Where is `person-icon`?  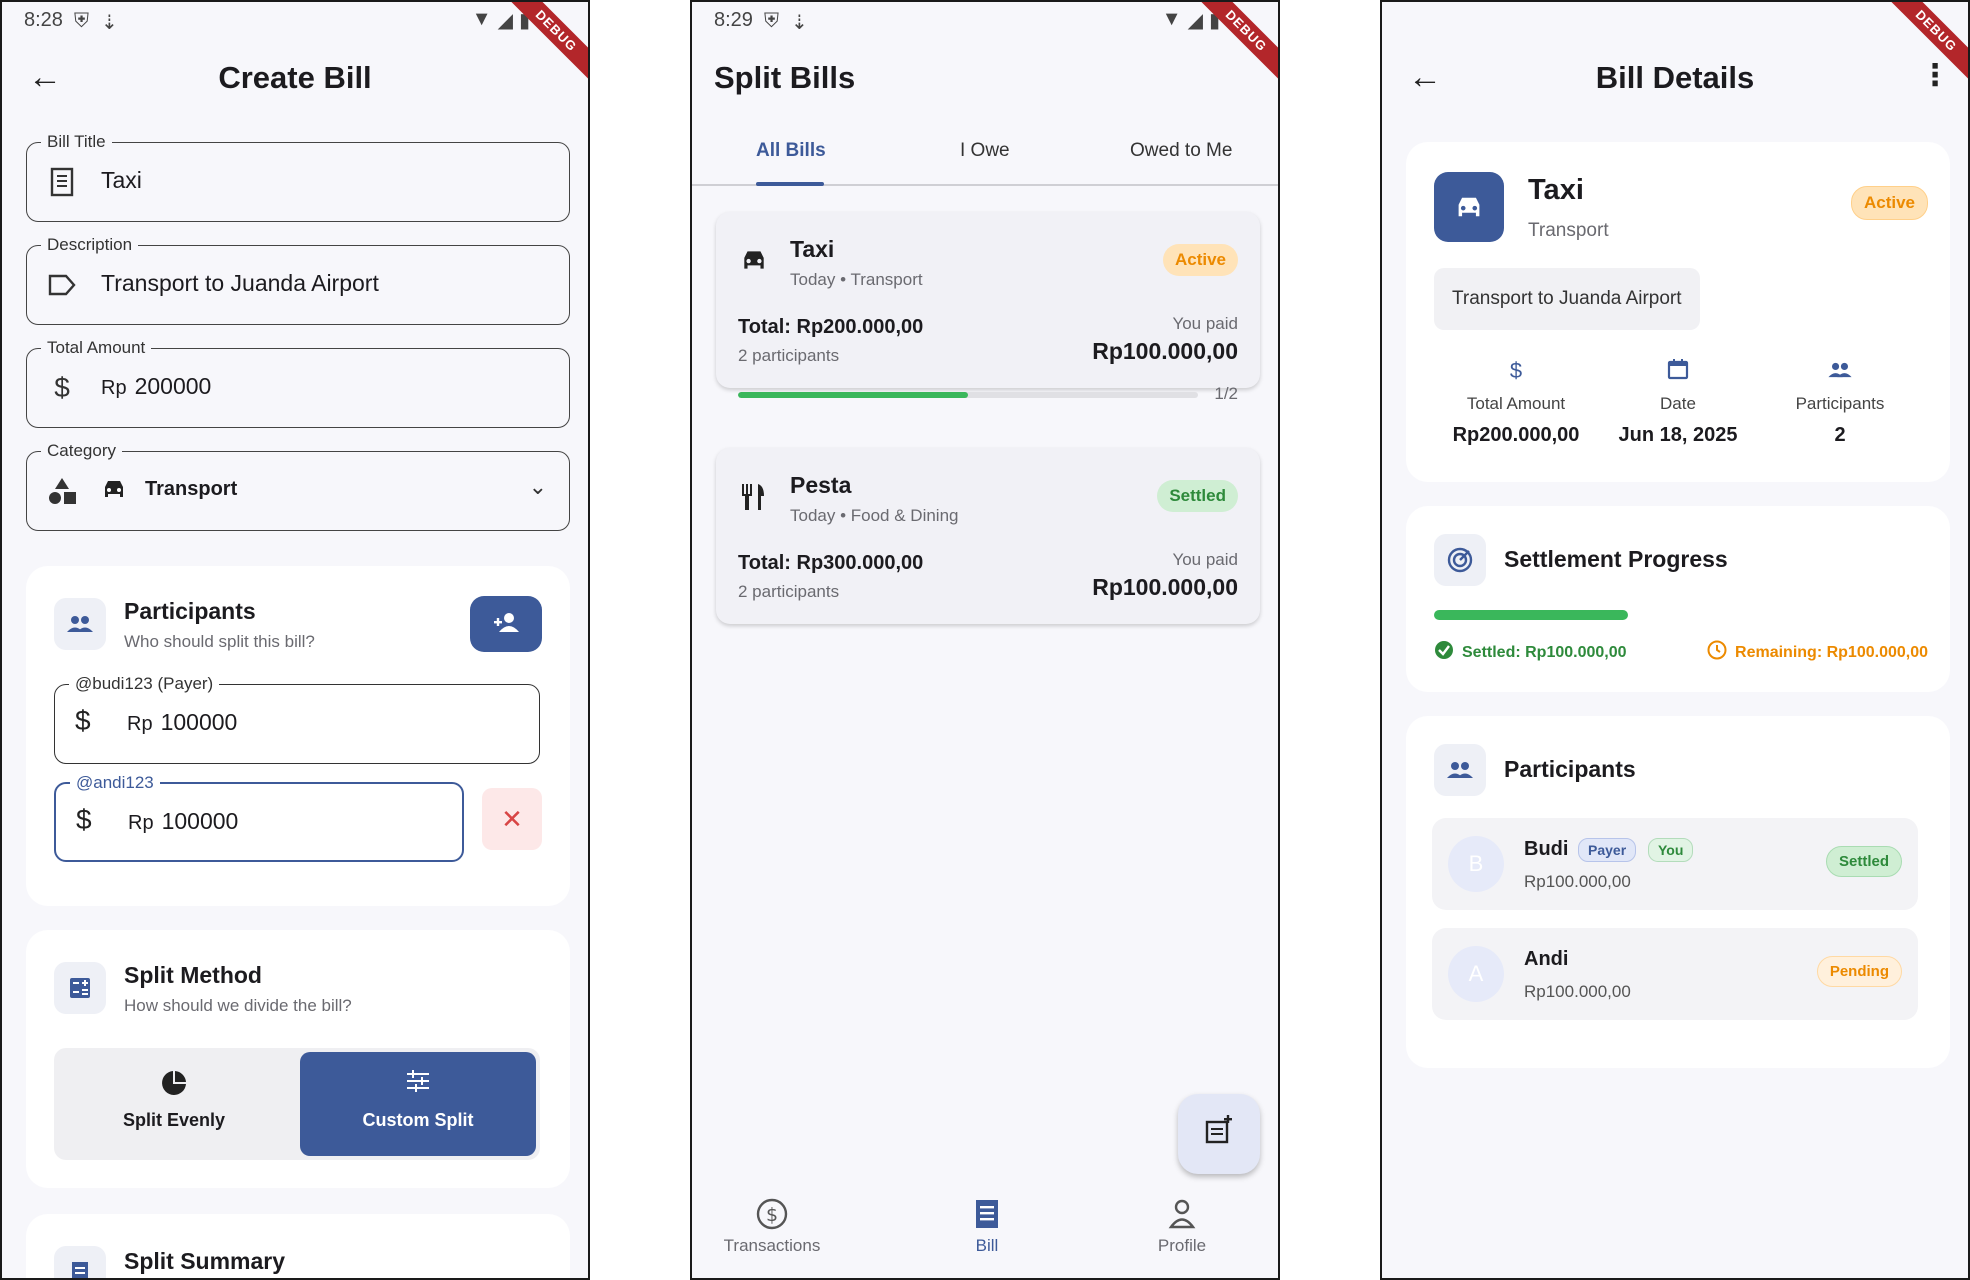
person-icon is located at coordinates (1182, 1217).